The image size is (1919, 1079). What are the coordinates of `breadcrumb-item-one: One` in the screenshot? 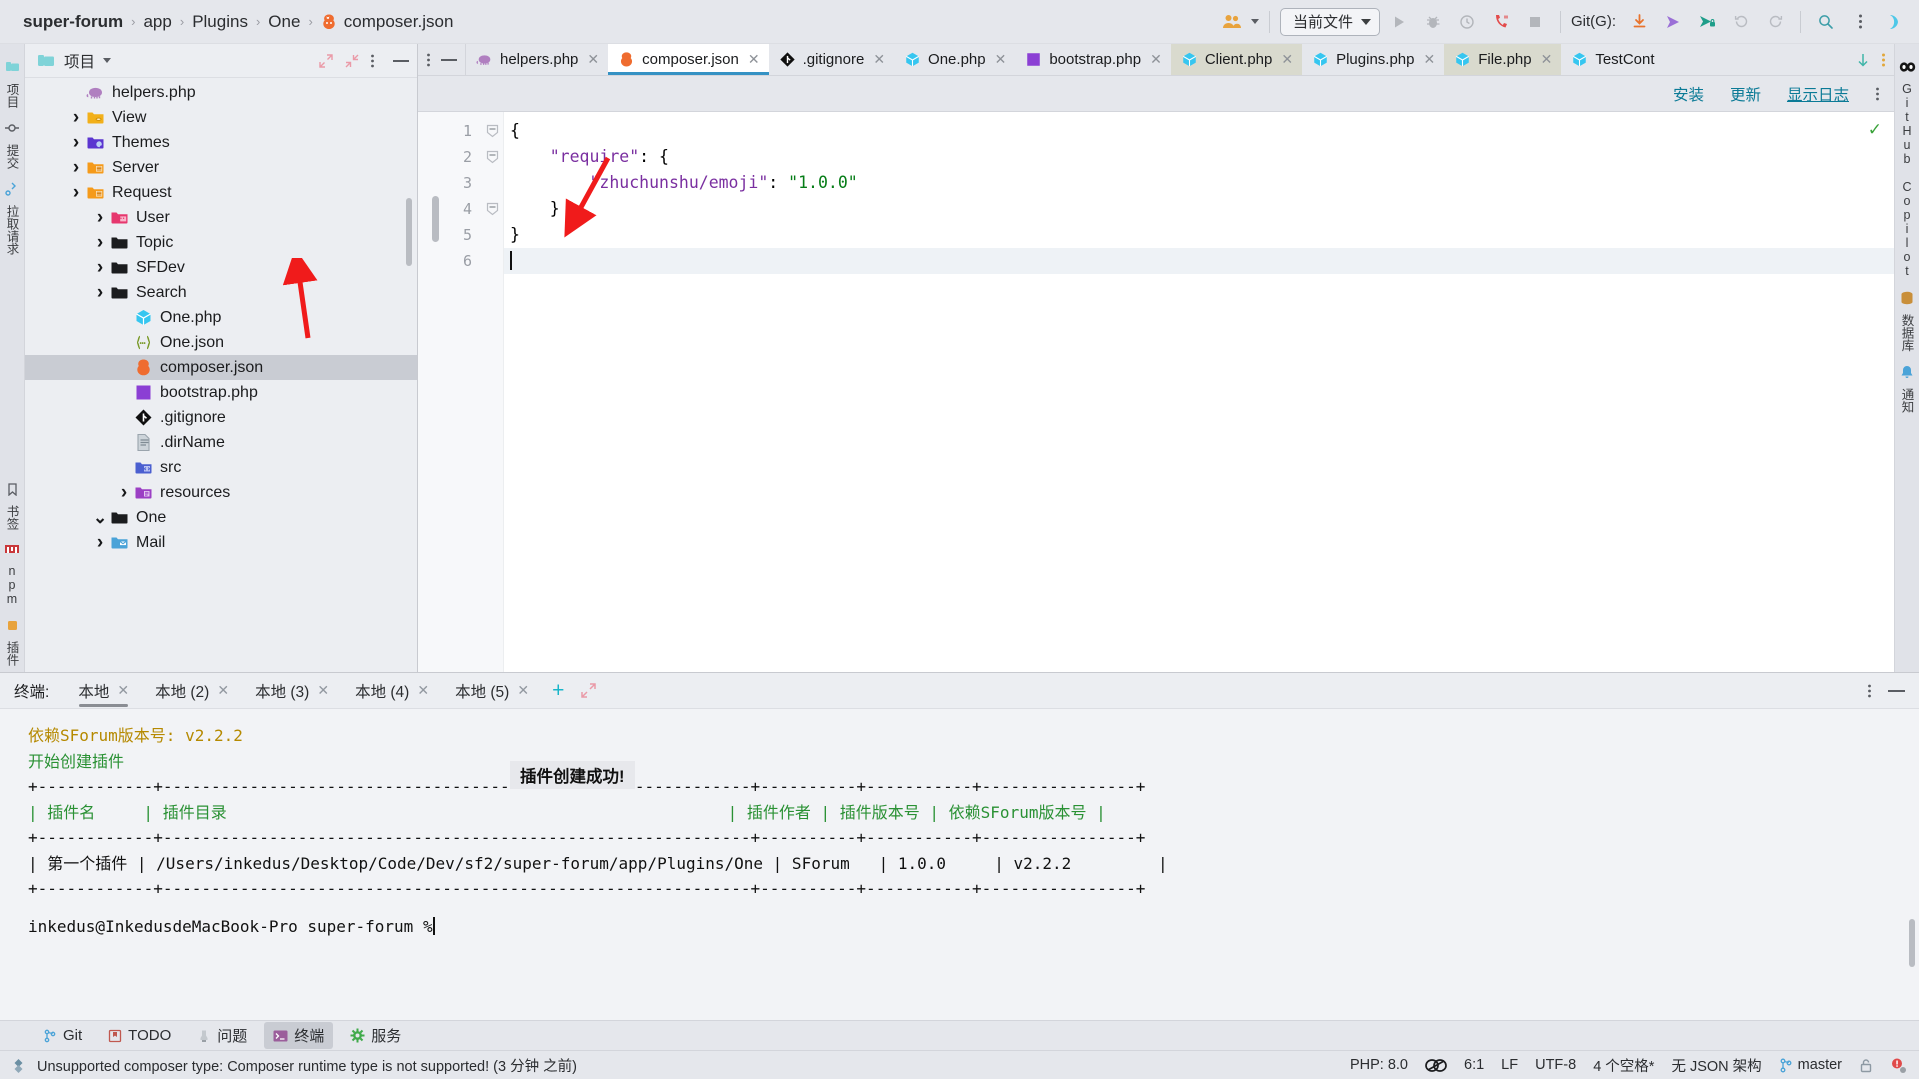 It's located at (284, 22).